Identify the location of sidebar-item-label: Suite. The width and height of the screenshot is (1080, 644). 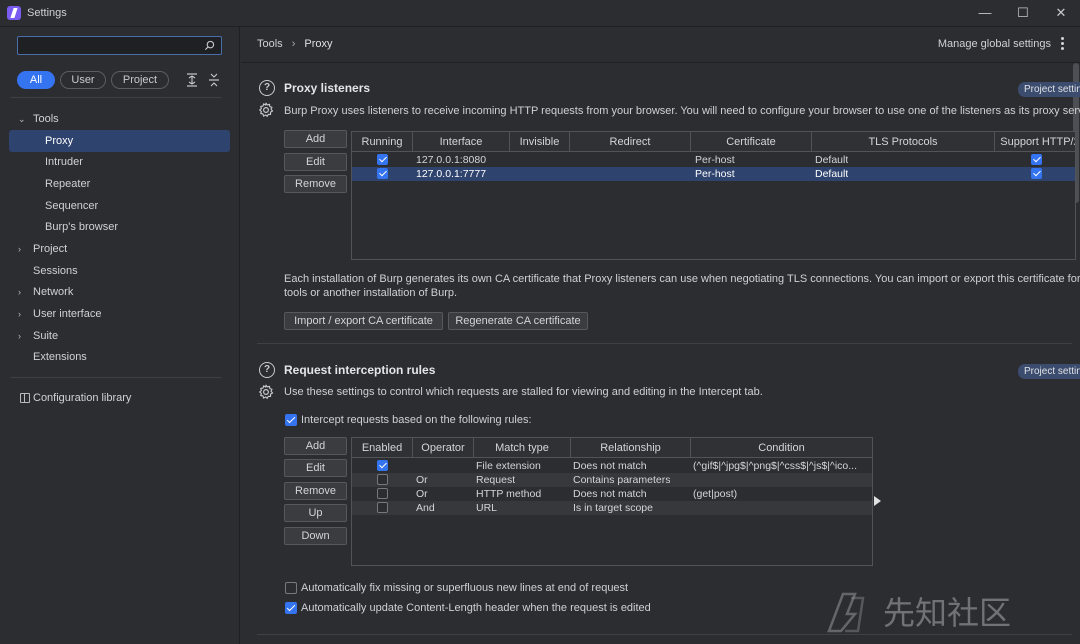
(46, 336).